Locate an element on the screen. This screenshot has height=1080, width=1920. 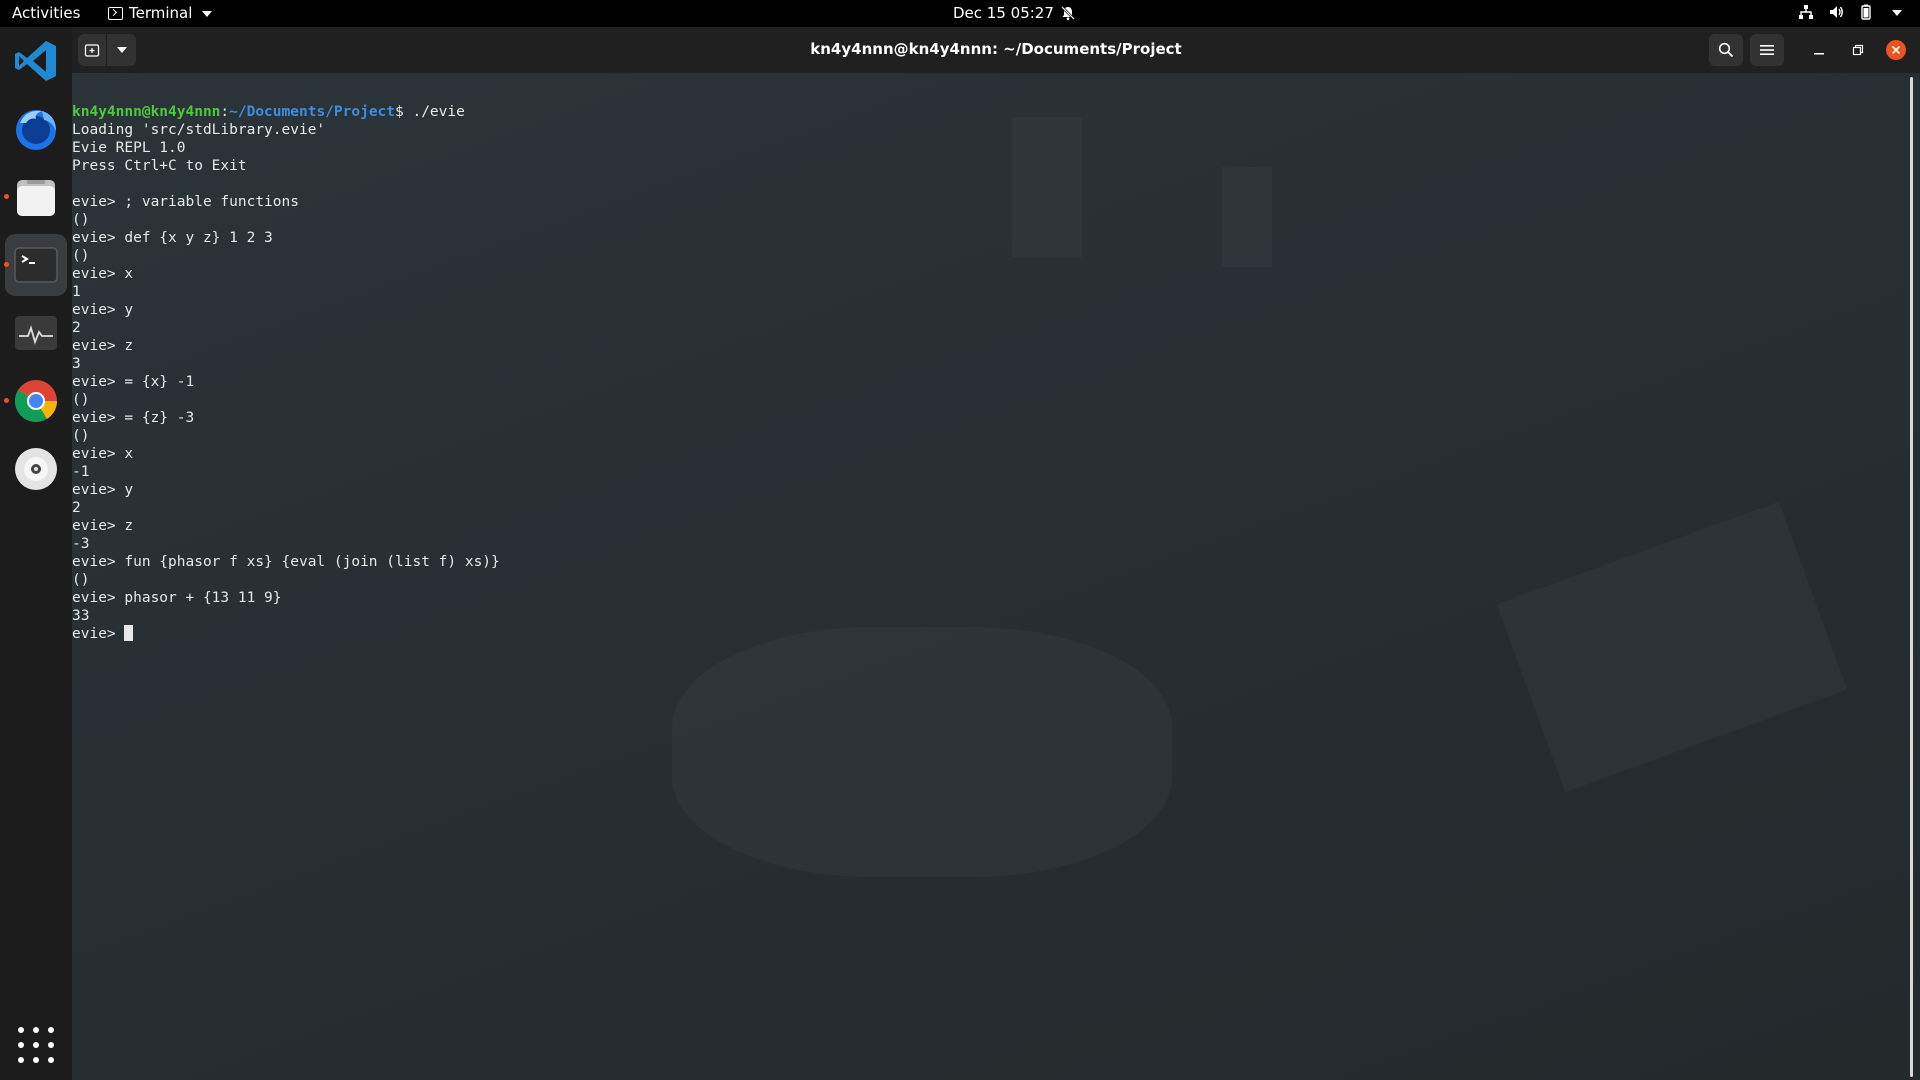
dock-item-terminal is located at coordinates (35, 265).